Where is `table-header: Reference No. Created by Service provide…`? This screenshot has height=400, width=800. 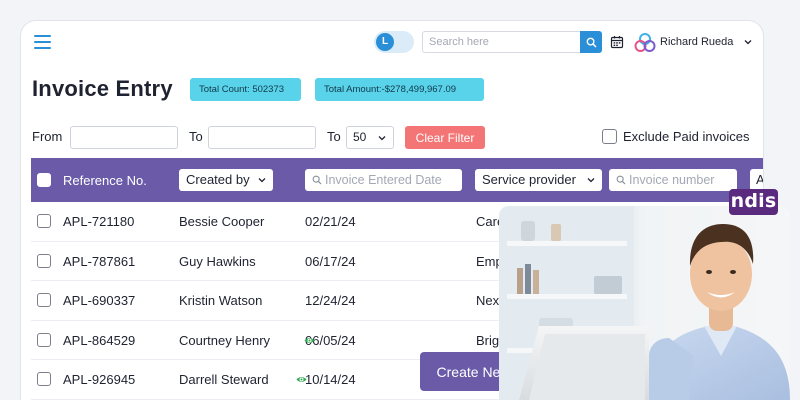 table-header: Reference No. Created by Service provide… is located at coordinates (397, 180).